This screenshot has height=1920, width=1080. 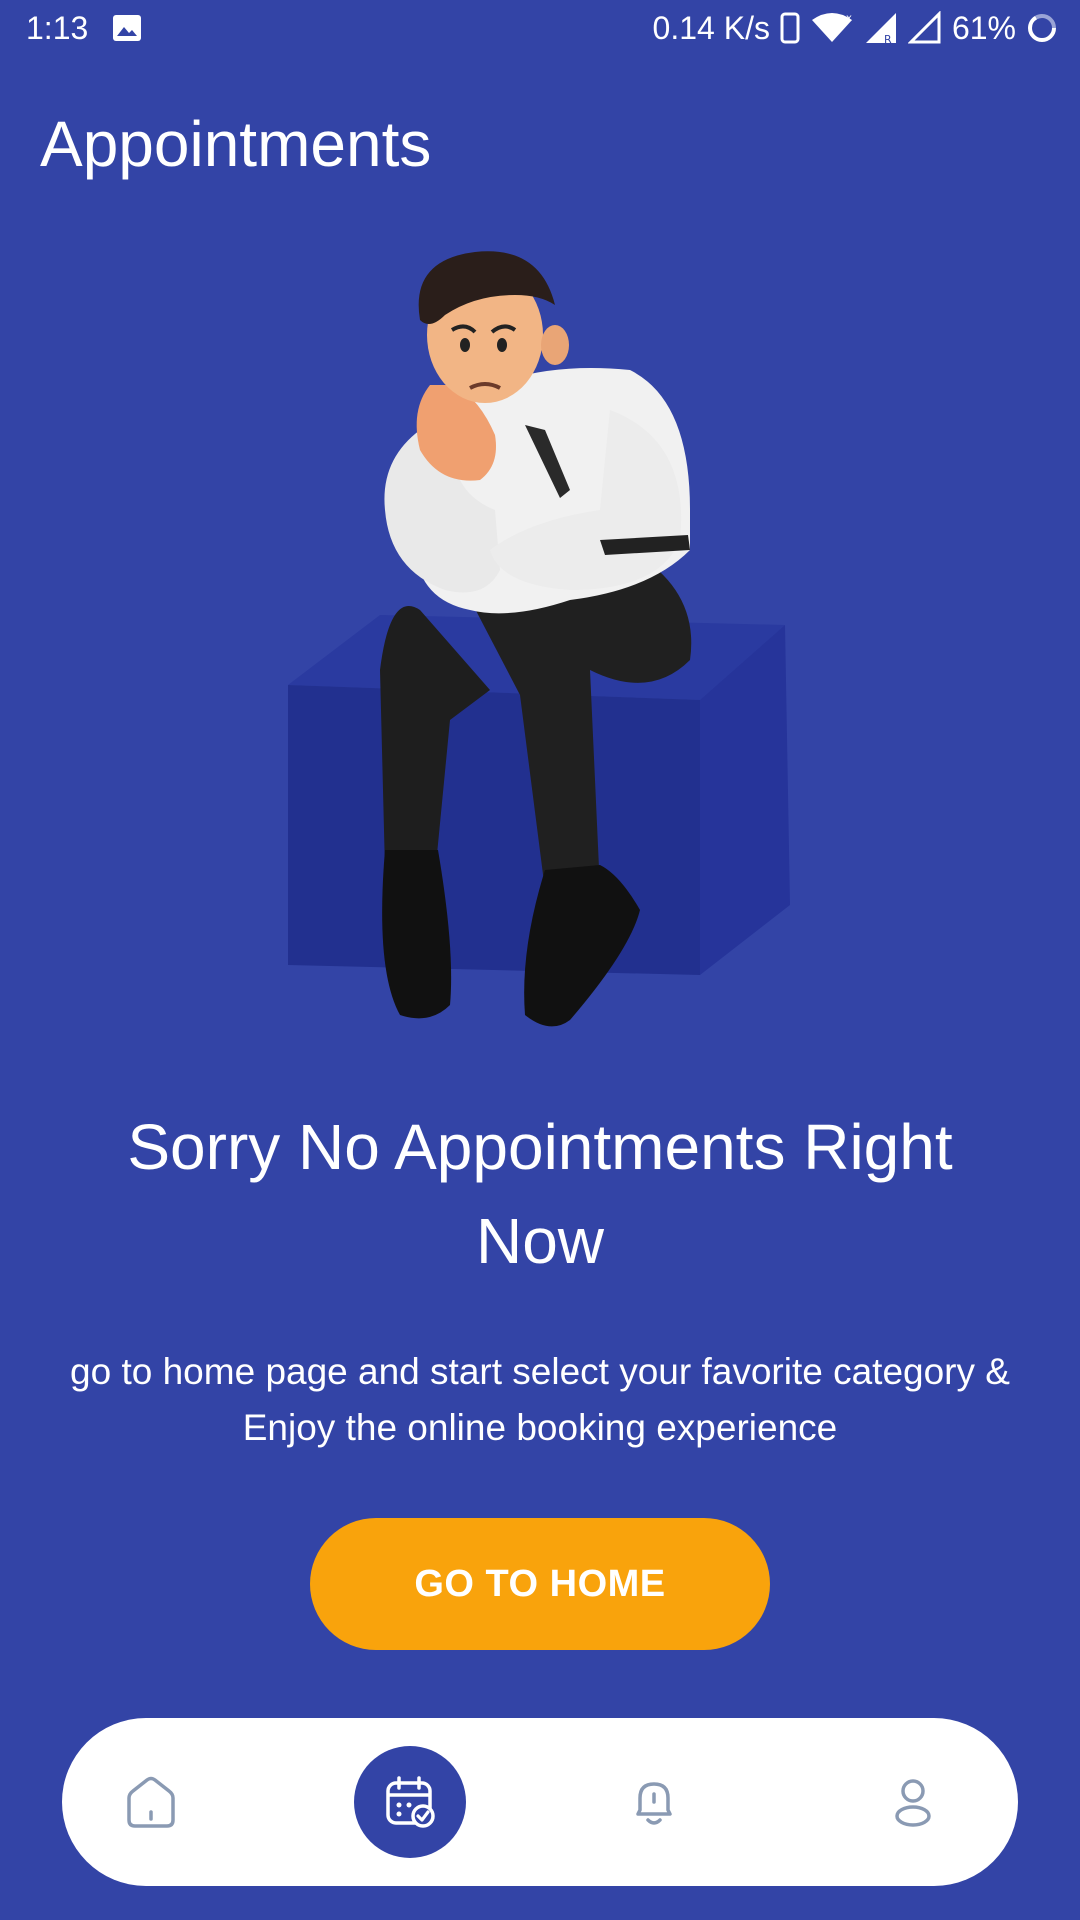 I want to click on signal-icon: R, so click(x=880, y=29).